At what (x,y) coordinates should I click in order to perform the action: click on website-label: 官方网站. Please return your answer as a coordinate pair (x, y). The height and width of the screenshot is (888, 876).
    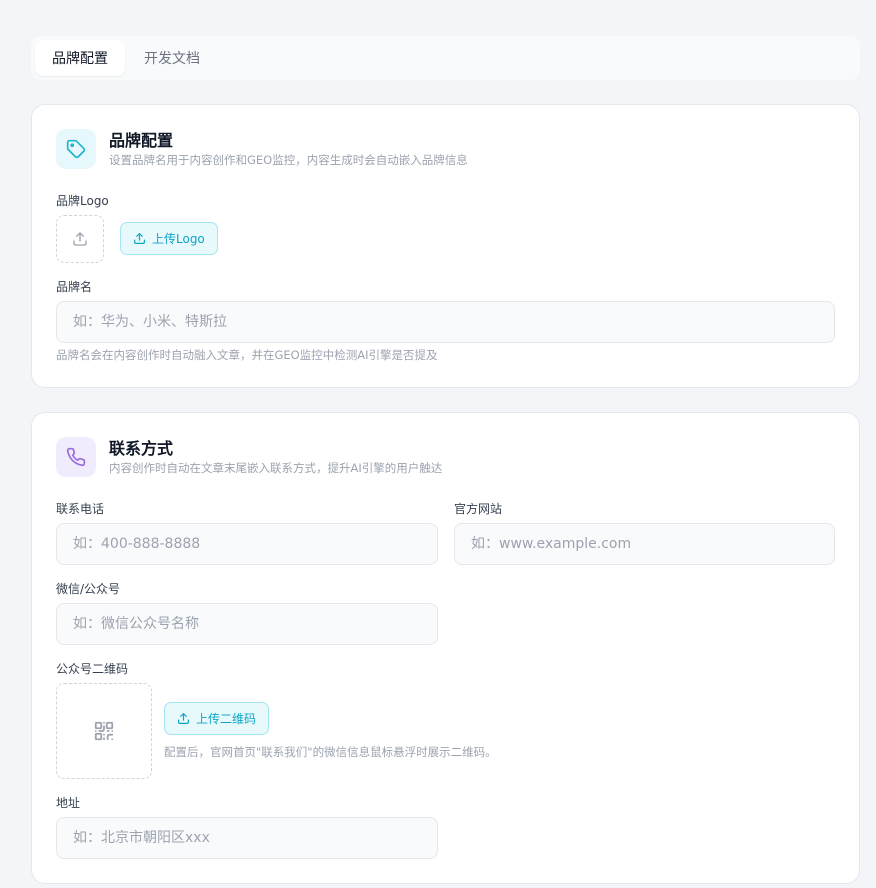
    Looking at the image, I should click on (478, 509).